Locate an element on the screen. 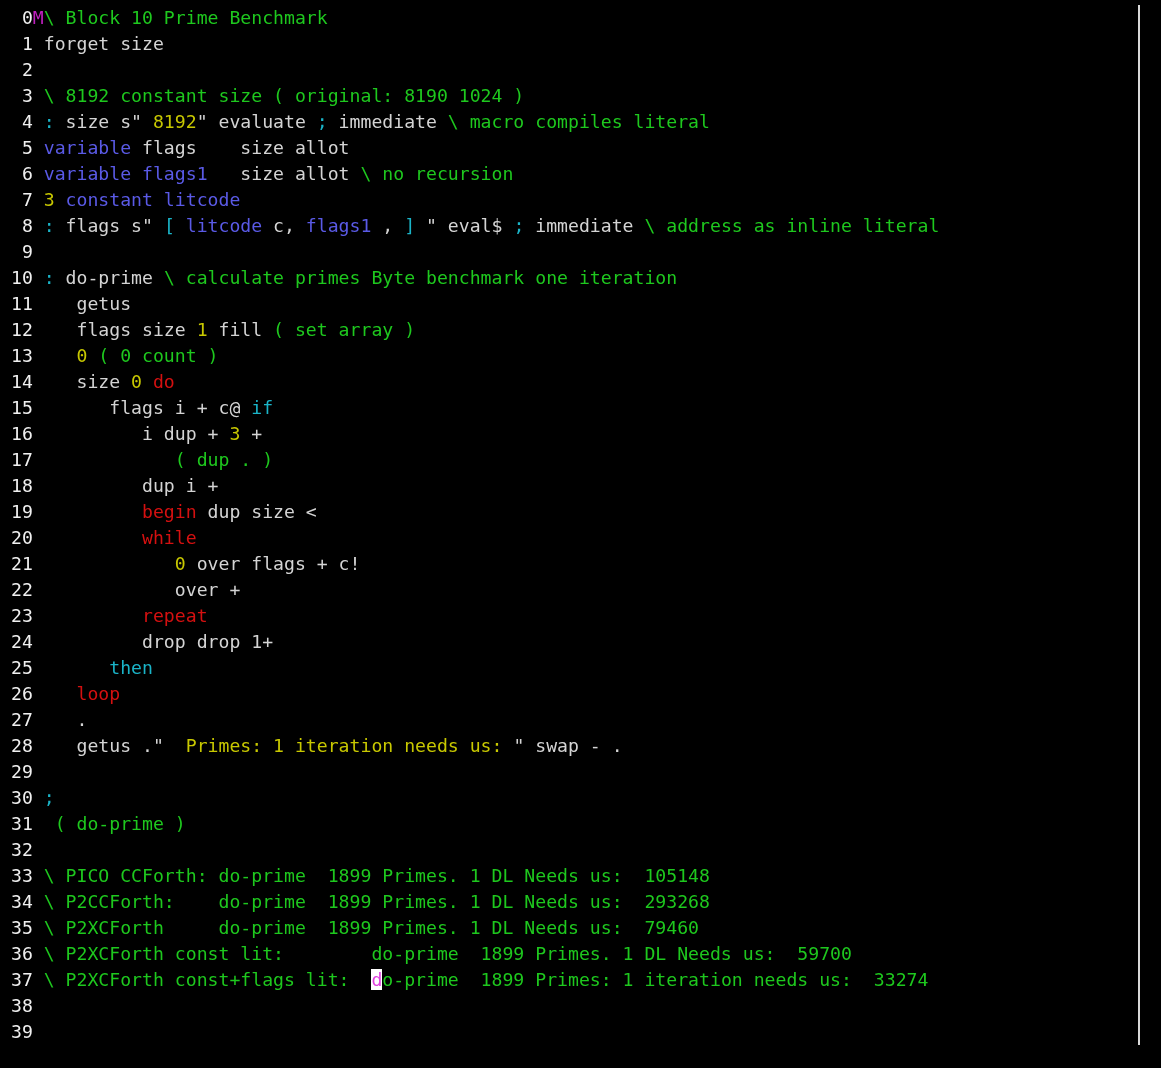  code-line: flags i + c@ if is located at coordinates (191, 408).